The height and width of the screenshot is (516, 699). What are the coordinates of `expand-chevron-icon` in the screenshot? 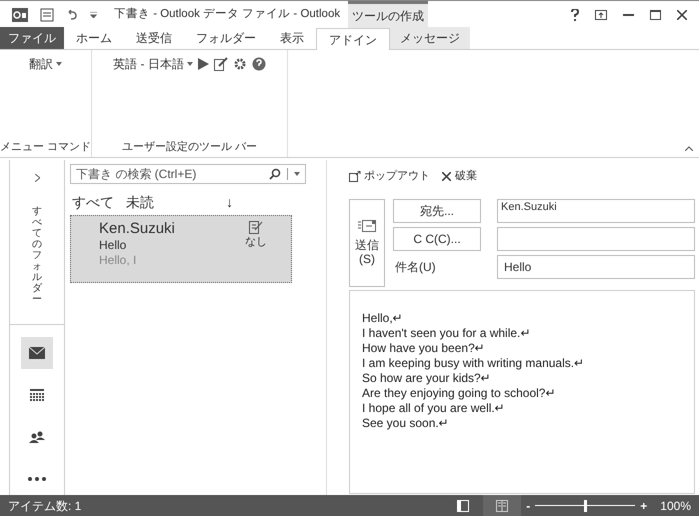 It's located at (37, 178).